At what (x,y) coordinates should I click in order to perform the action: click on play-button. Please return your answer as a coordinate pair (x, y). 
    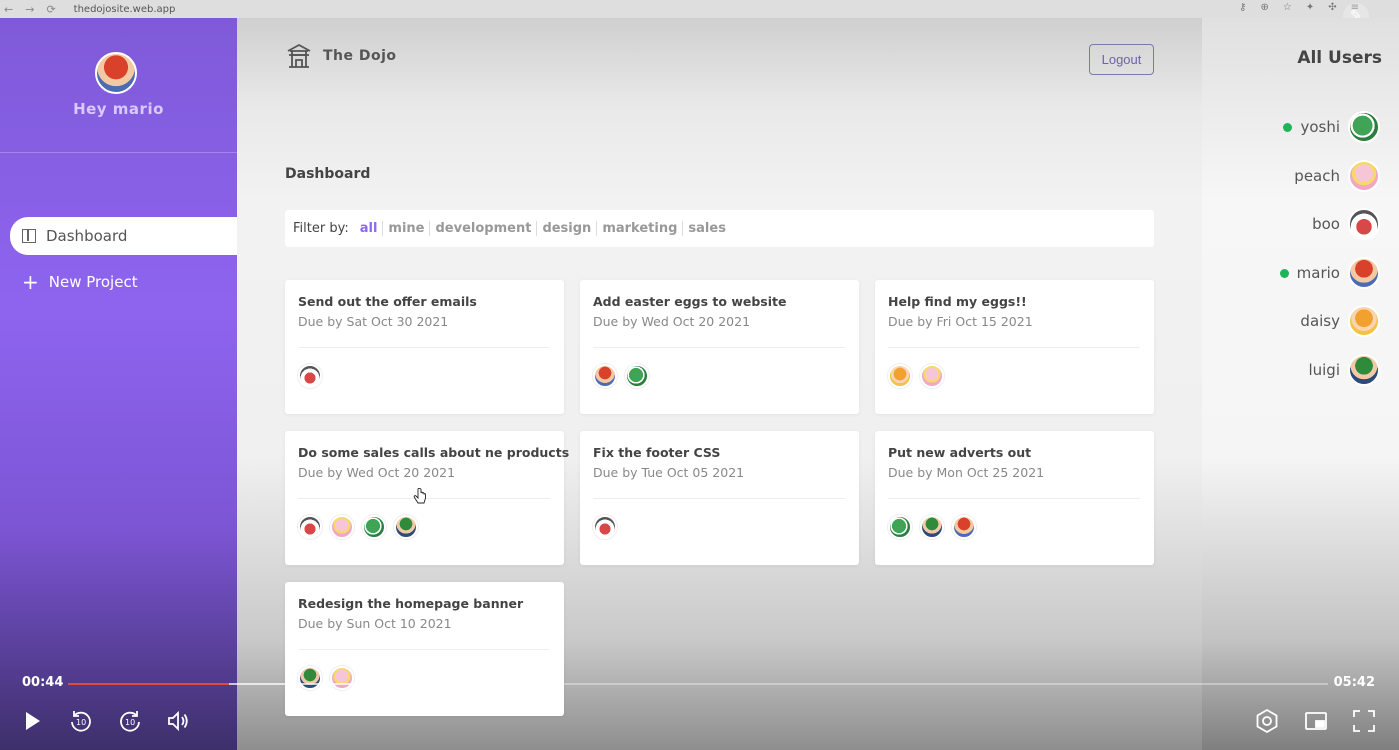
    Looking at the image, I should click on (32, 721).